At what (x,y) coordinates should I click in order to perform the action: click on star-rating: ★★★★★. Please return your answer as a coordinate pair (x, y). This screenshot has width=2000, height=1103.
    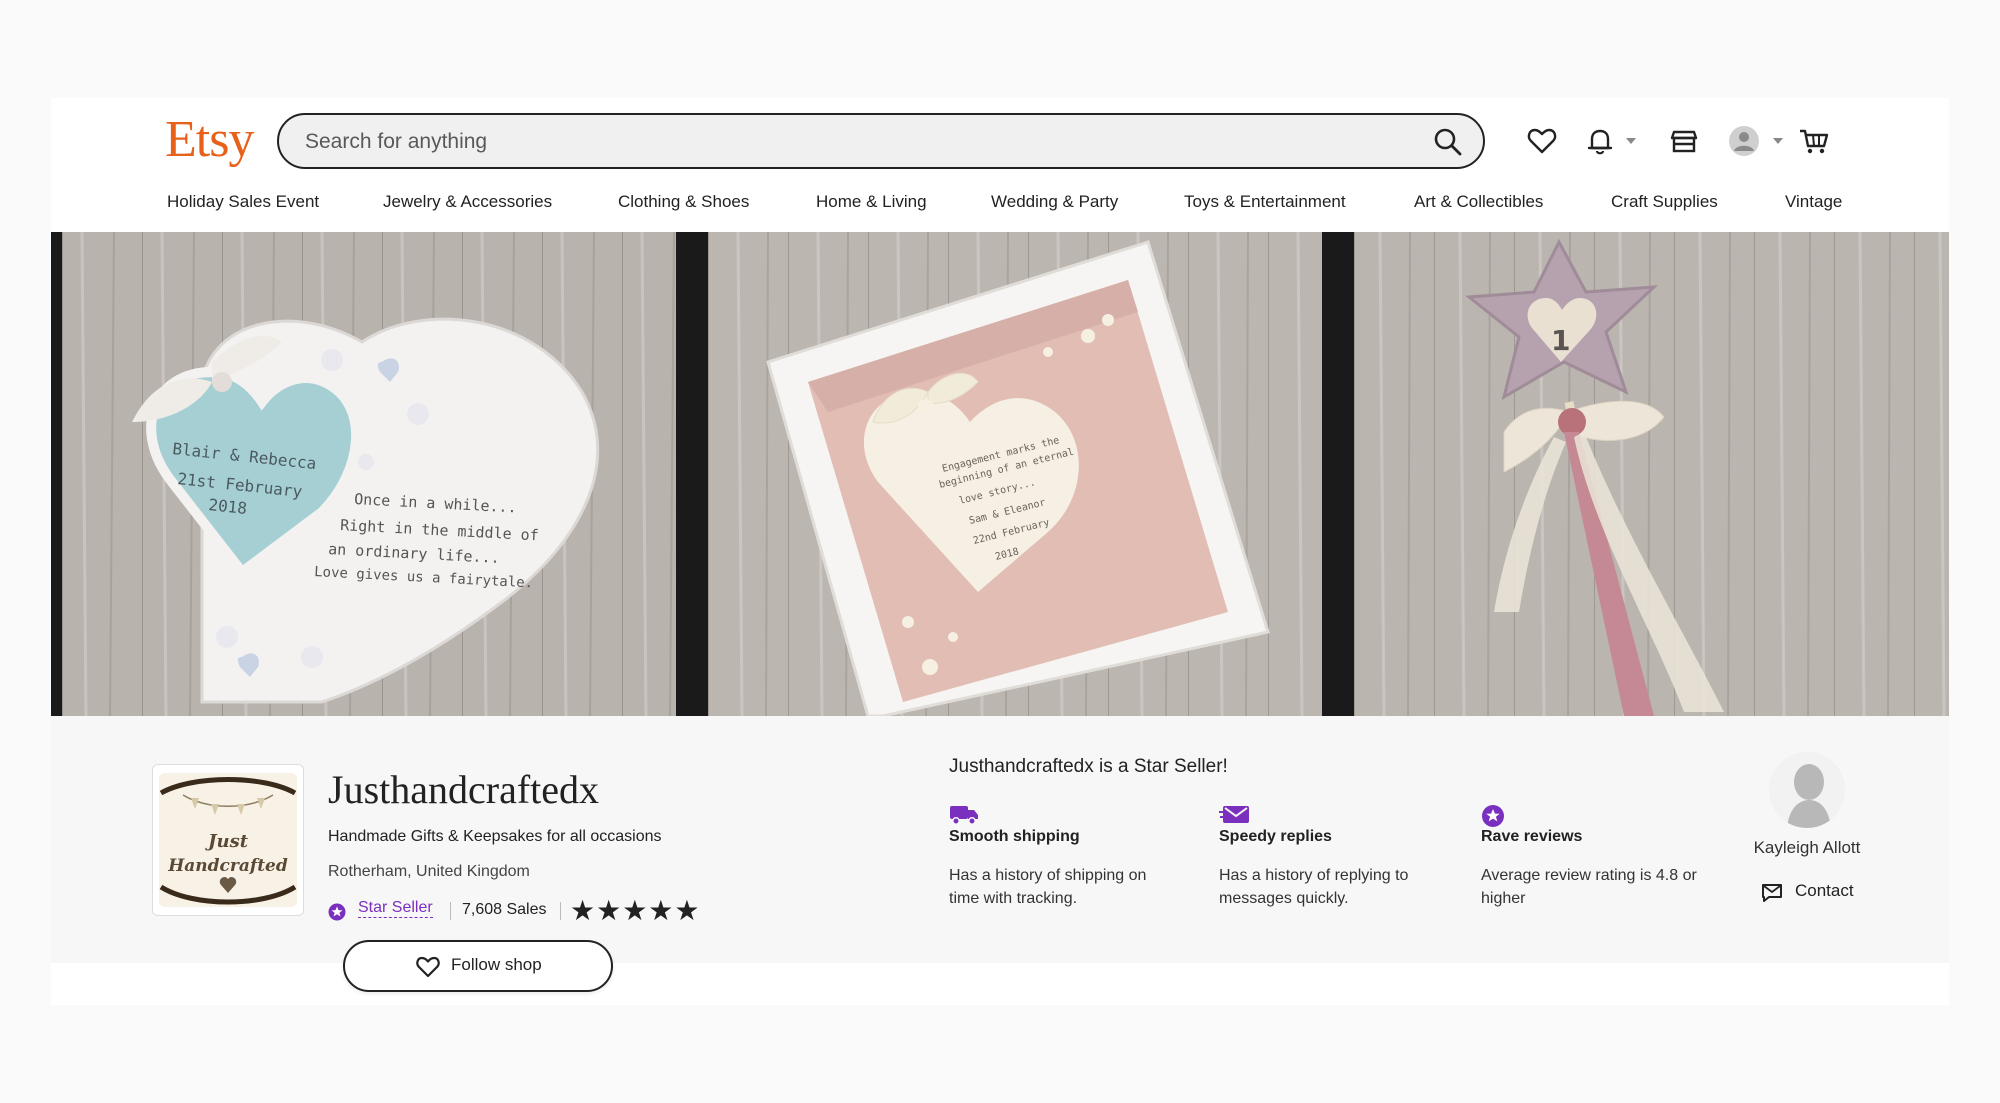
    Looking at the image, I should click on (635, 910).